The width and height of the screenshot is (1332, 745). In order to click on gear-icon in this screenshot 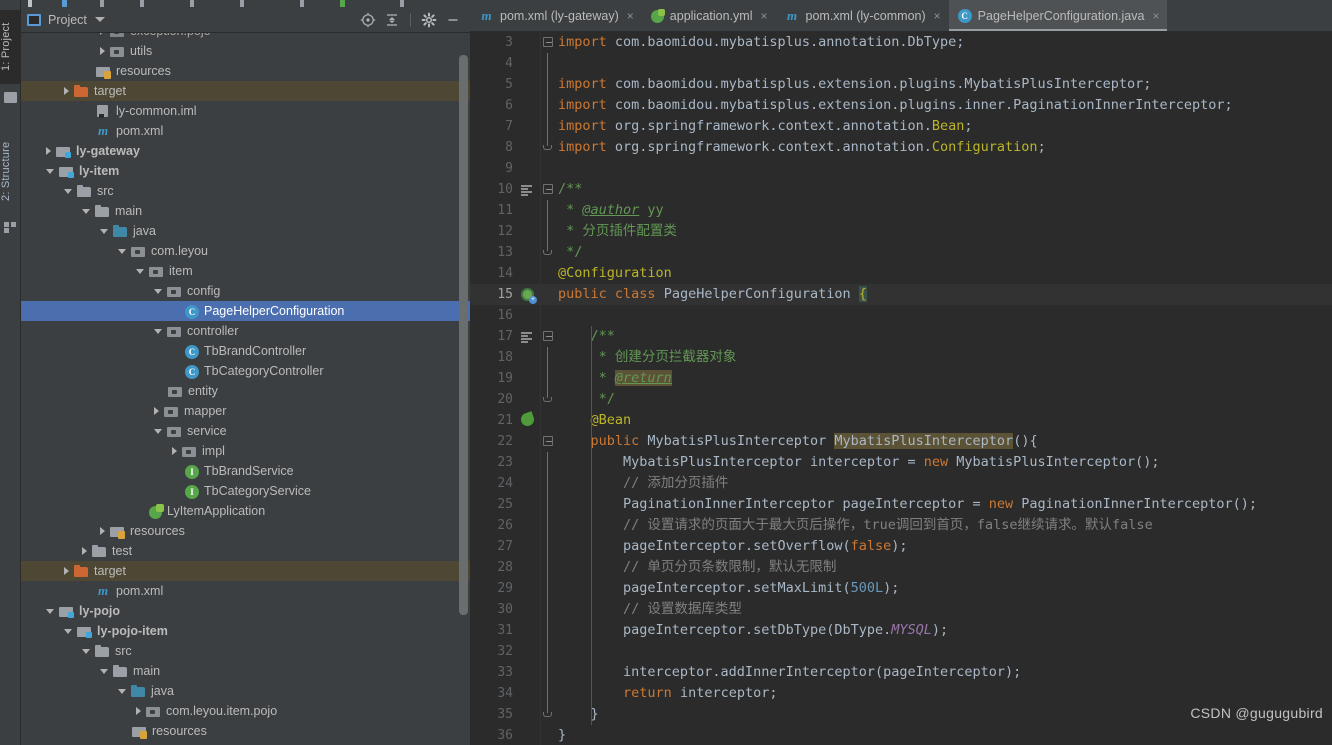, I will do `click(429, 20)`.